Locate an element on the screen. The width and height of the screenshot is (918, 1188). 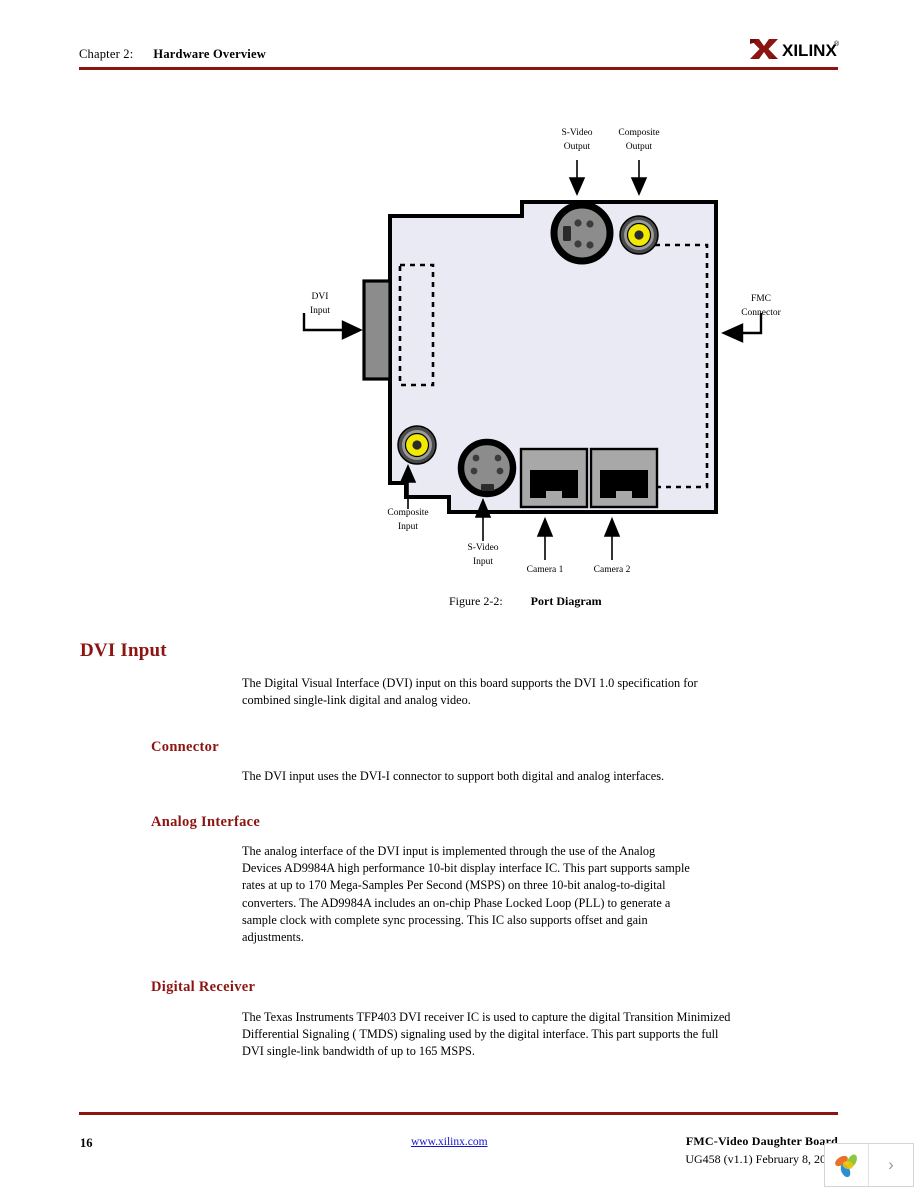
label-dvi-input: DVI Input is located at coordinates (320, 304).